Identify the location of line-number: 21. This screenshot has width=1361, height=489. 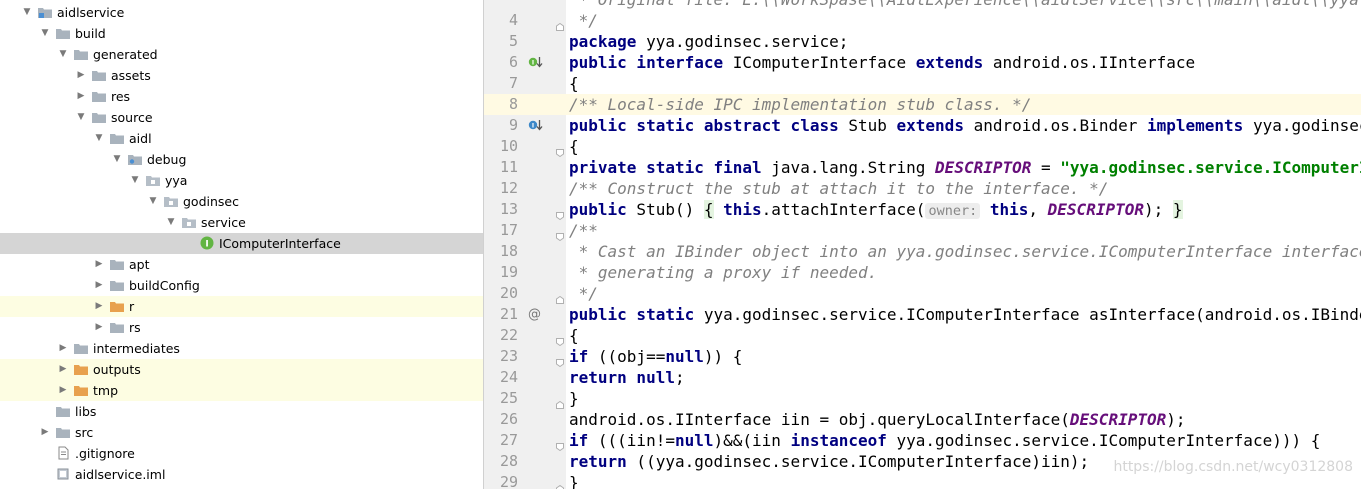
(508, 314).